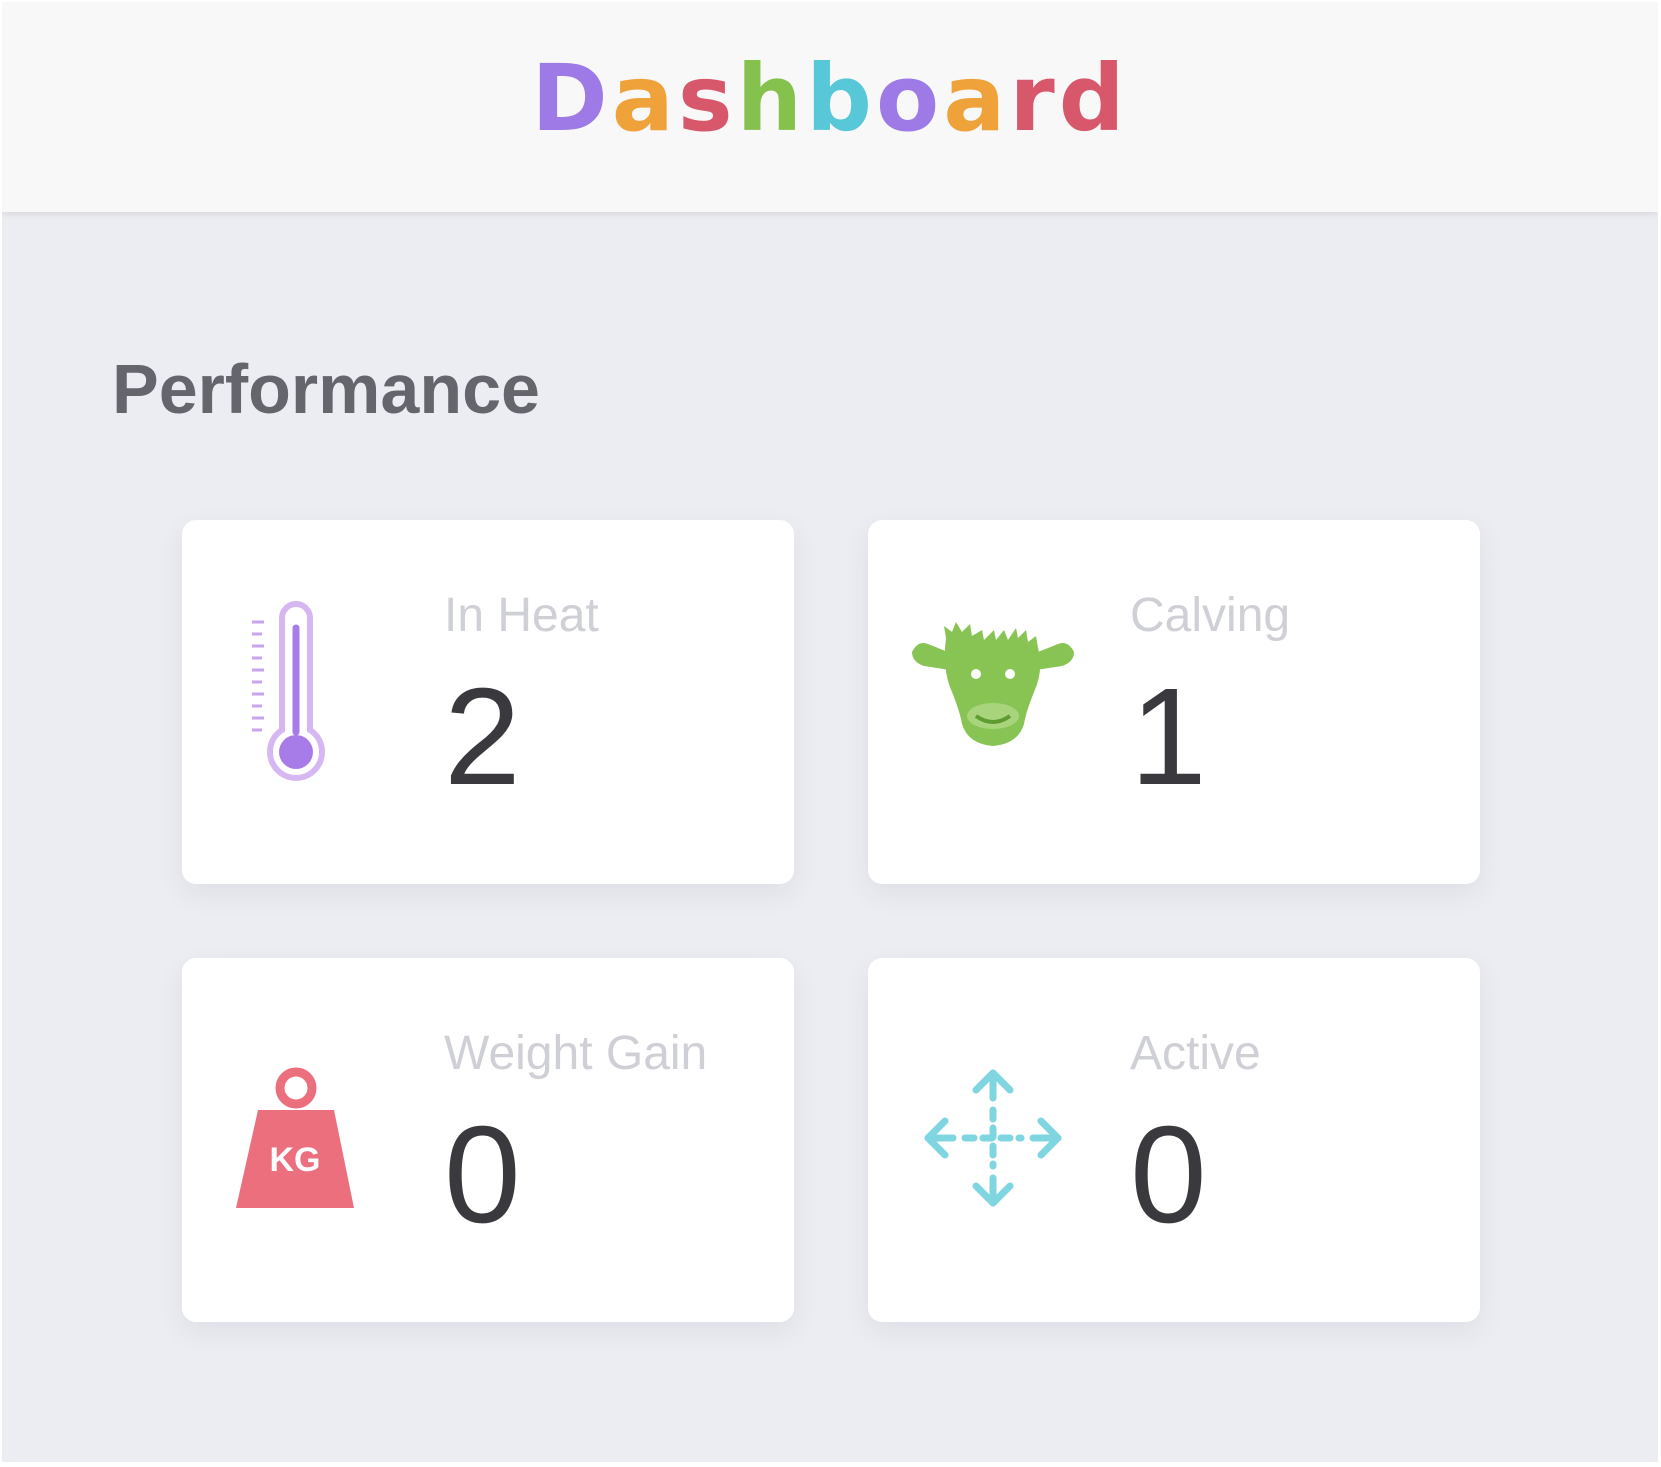  What do you see at coordinates (1210, 615) in the screenshot?
I see `card-label: Calving` at bounding box center [1210, 615].